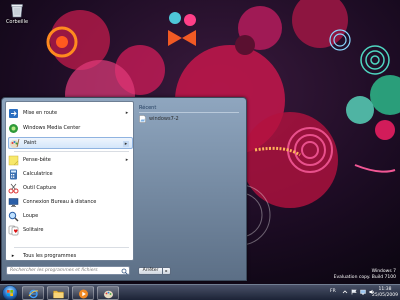 The image size is (400, 300). I want to click on triangle-right-icon: ▸, so click(13, 255).